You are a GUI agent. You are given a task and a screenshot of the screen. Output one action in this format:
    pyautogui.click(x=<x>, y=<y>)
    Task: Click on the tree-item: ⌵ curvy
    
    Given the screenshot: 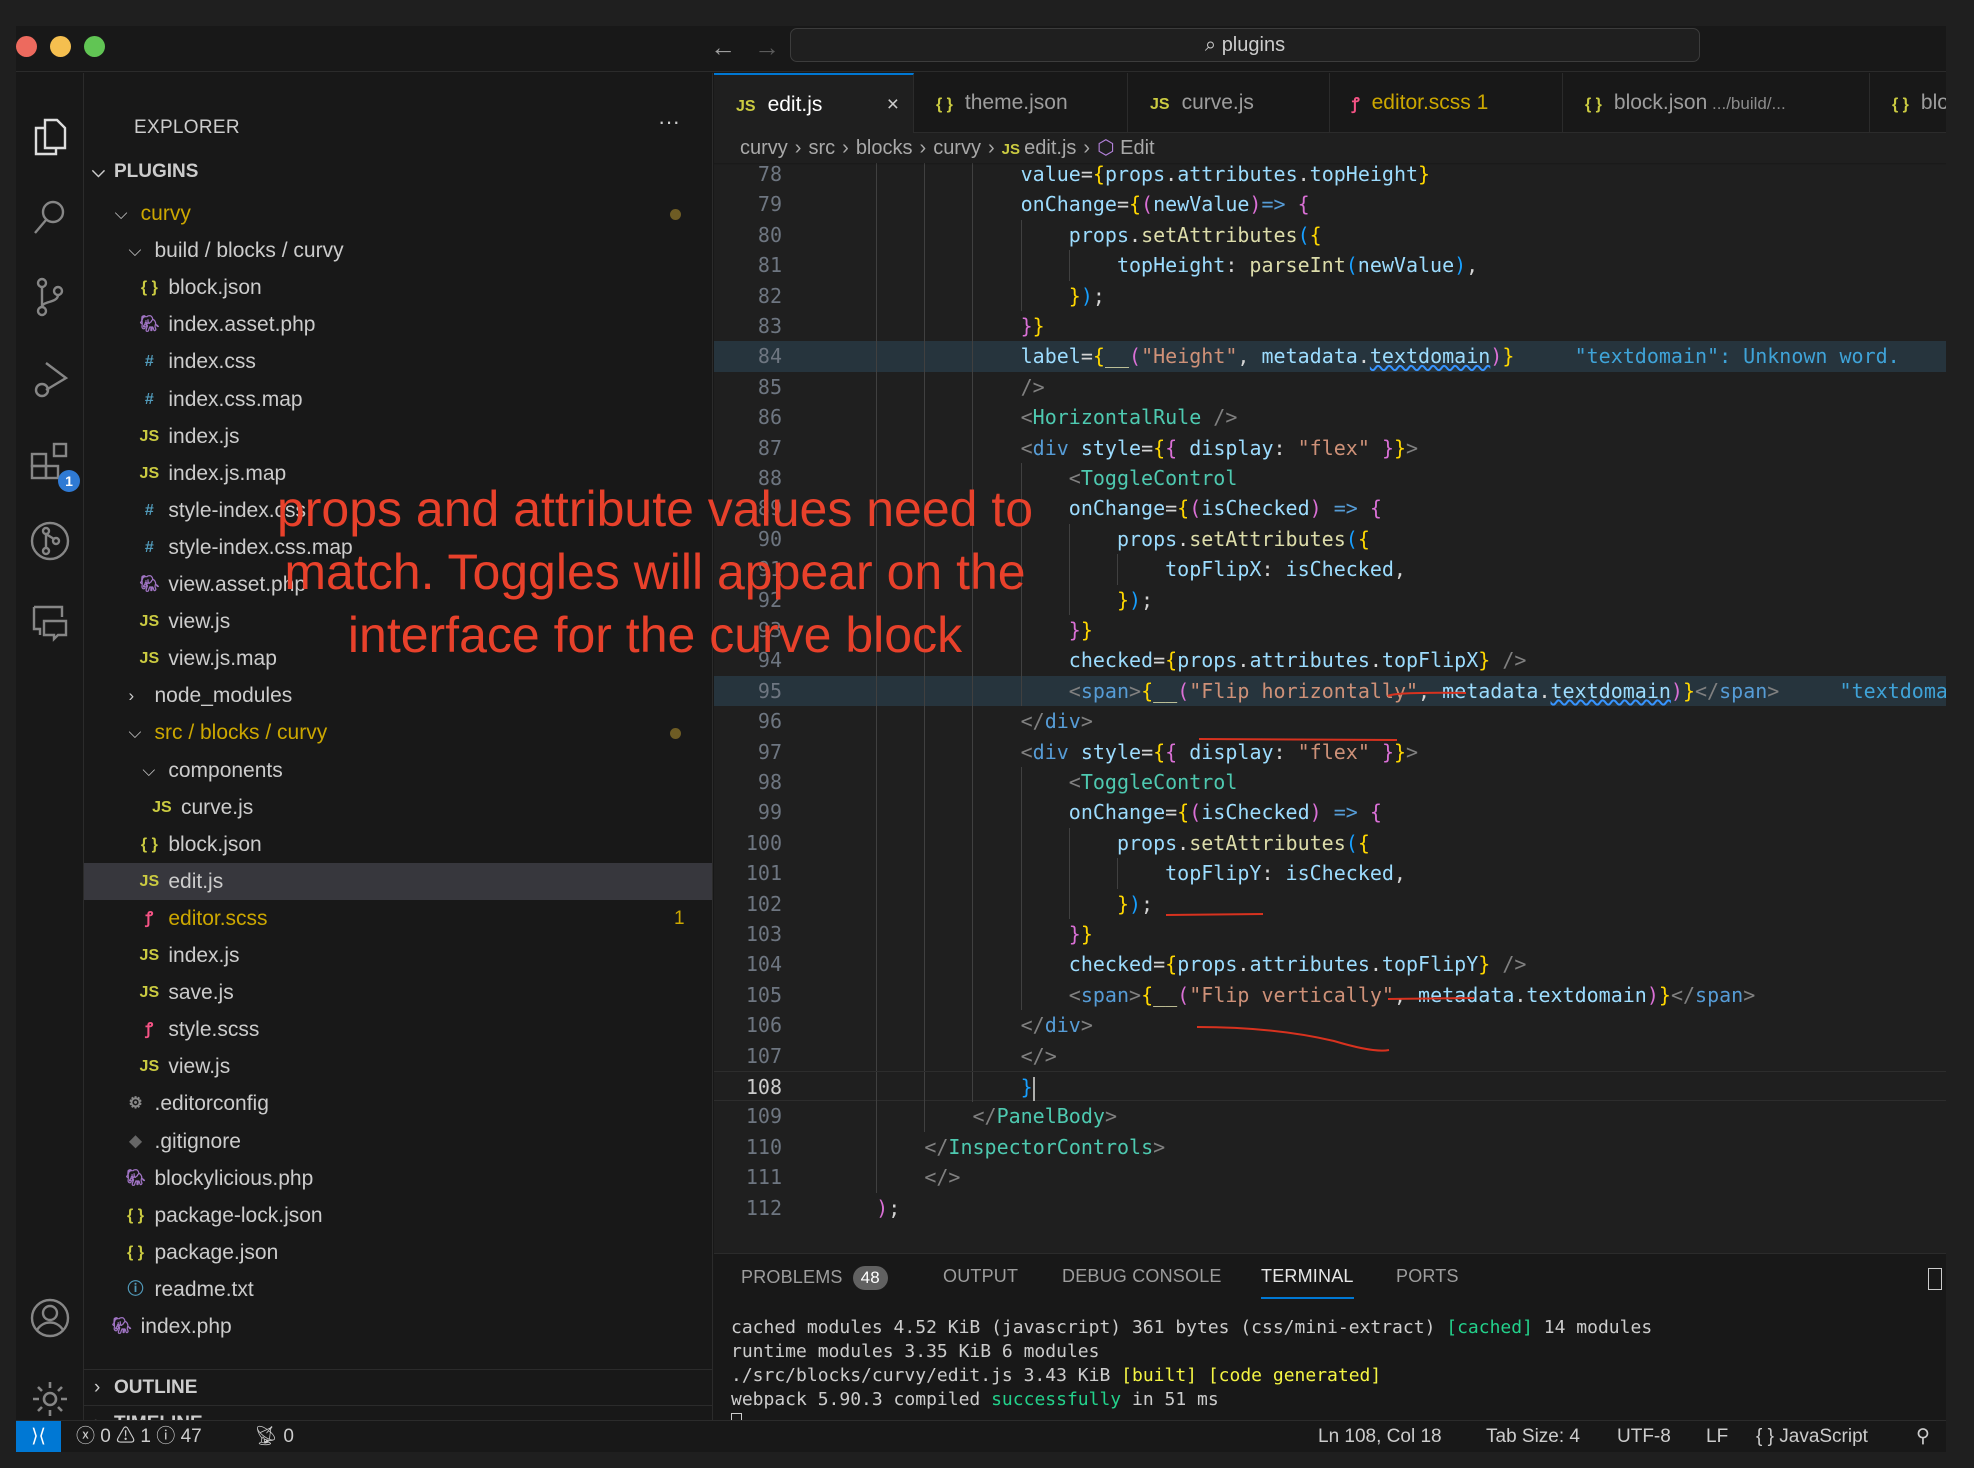 What is the action you would take?
    pyautogui.click(x=398, y=213)
    